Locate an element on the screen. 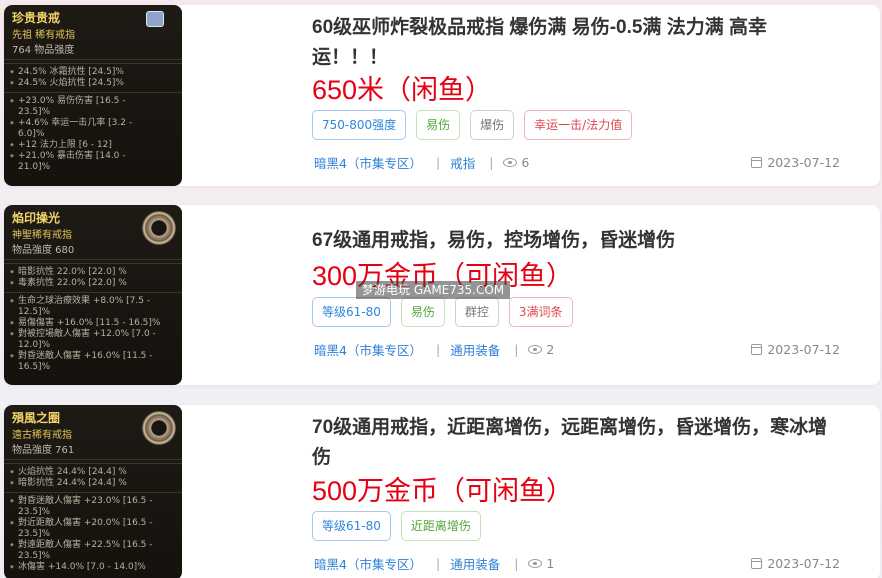  view-count: 6 is located at coordinates (516, 162).